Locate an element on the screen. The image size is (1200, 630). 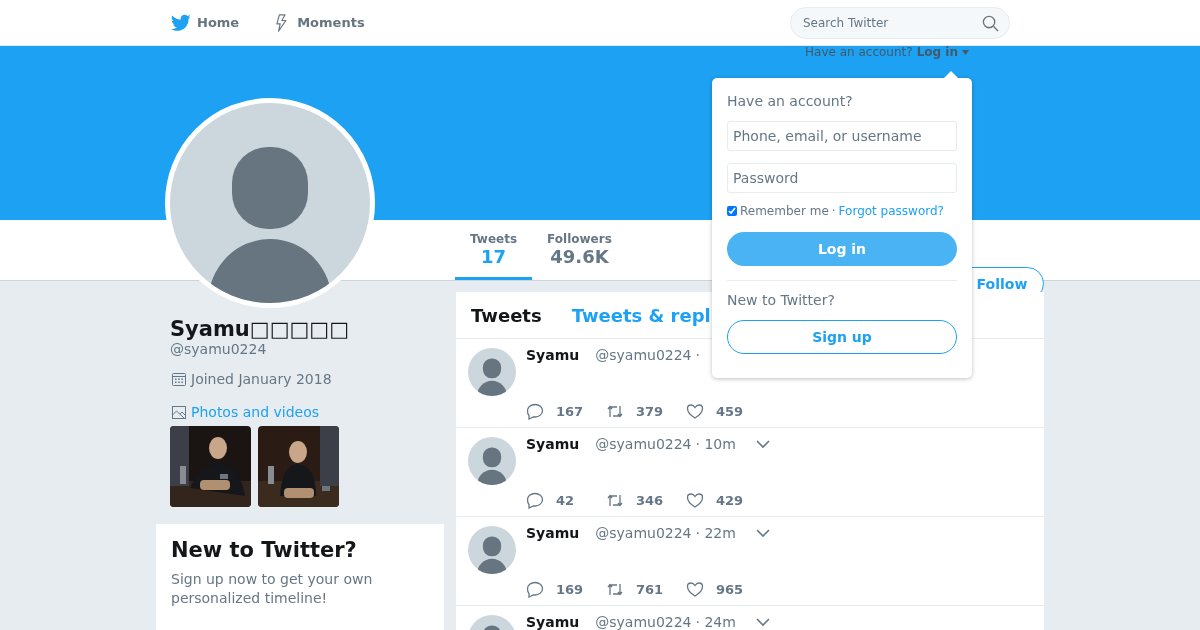
search-icon is located at coordinates (990, 23).